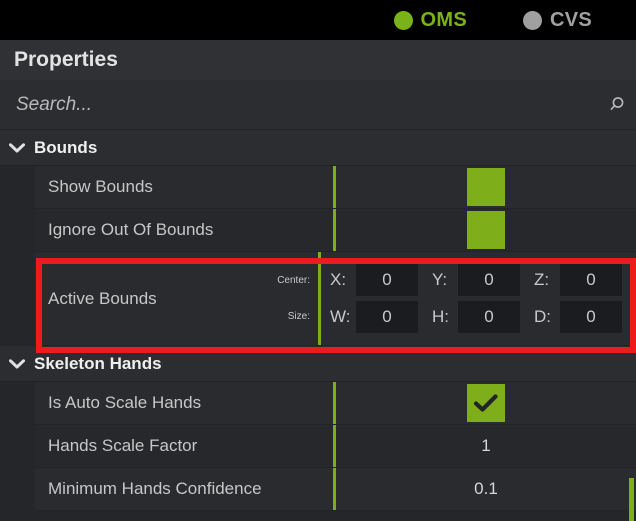 This screenshot has width=636, height=521. What do you see at coordinates (318, 364) in the screenshot?
I see `section-header-skeleton-hands: Skeleton Hands` at bounding box center [318, 364].